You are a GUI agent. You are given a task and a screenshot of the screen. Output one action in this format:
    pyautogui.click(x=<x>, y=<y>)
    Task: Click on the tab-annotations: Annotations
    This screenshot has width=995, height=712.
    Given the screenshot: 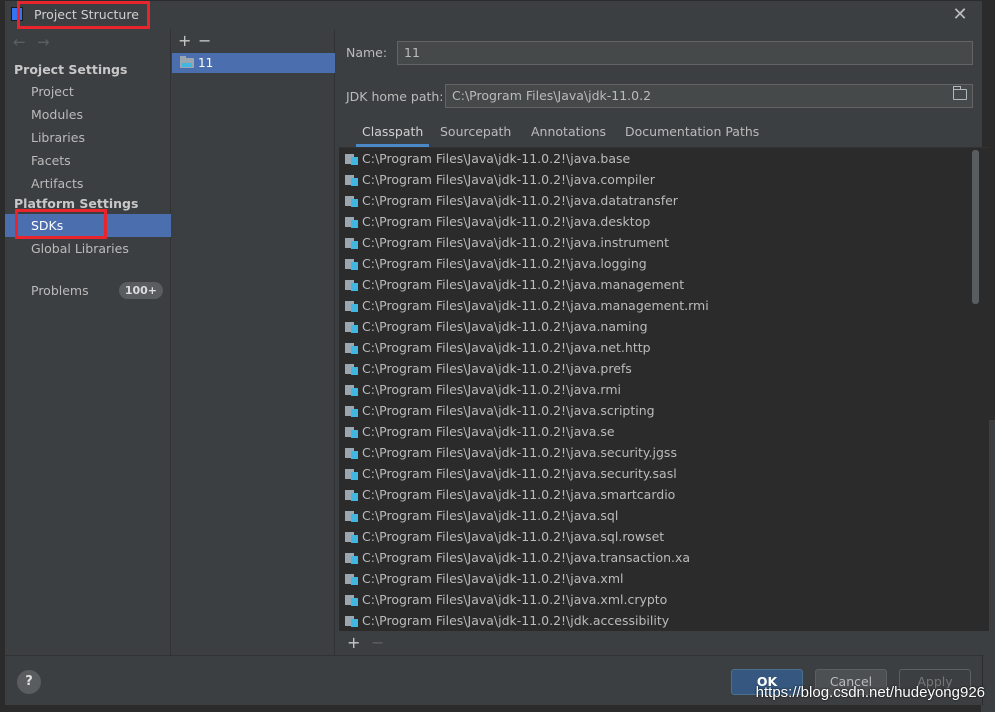 What is the action you would take?
    pyautogui.click(x=568, y=134)
    